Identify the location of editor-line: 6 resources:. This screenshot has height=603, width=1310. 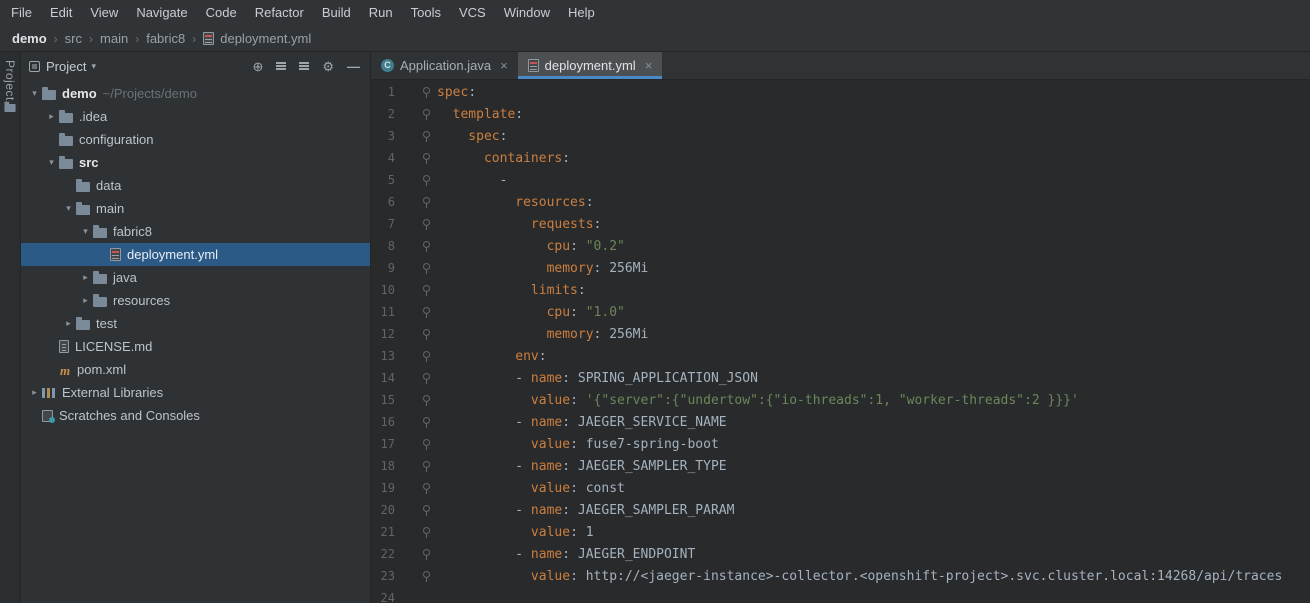
(840, 202).